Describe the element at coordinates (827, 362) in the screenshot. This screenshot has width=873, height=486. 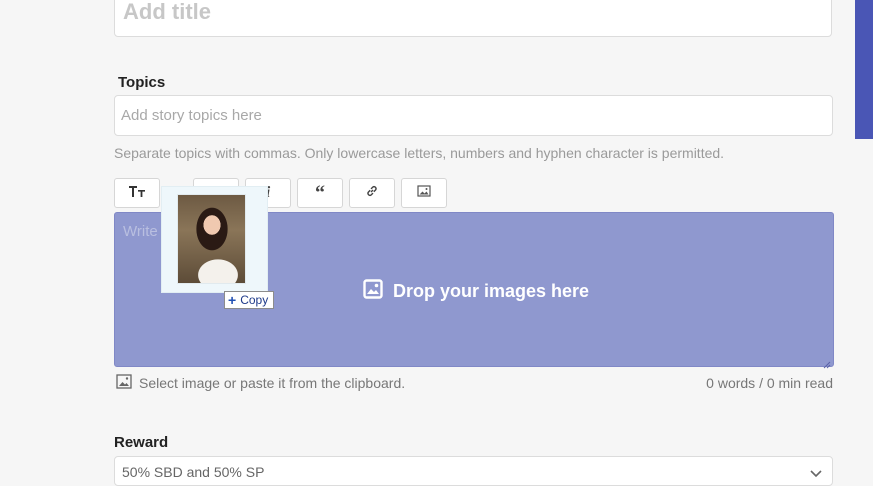
I see `resize-grip-icon` at that location.